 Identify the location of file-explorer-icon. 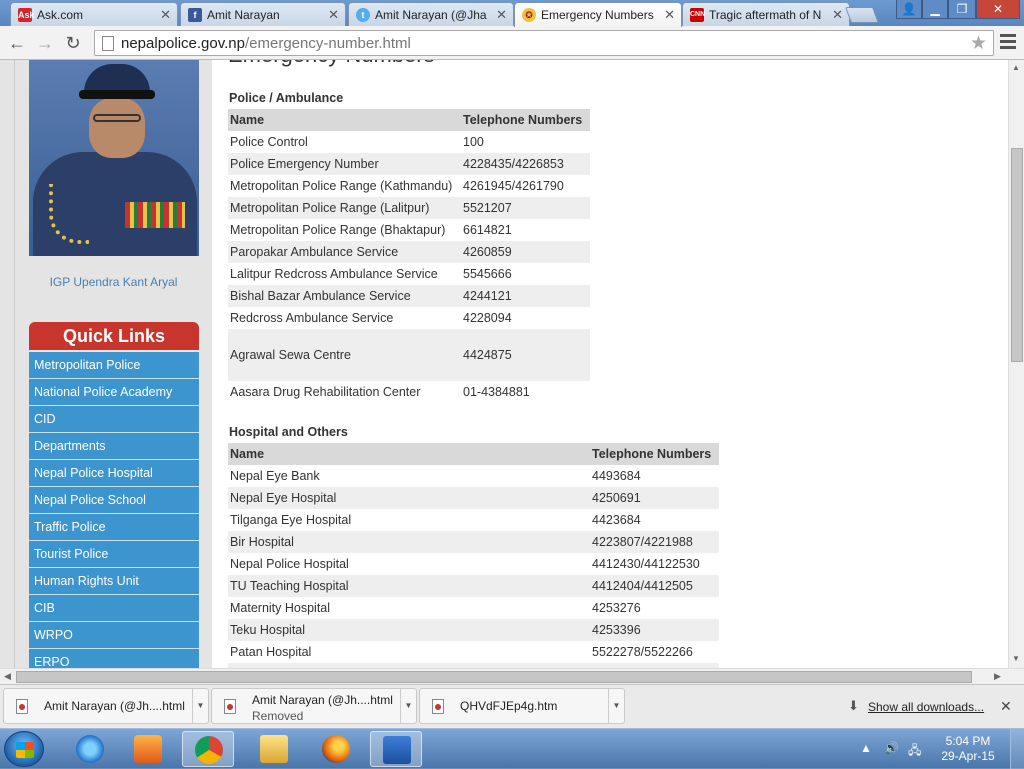
(274, 749).